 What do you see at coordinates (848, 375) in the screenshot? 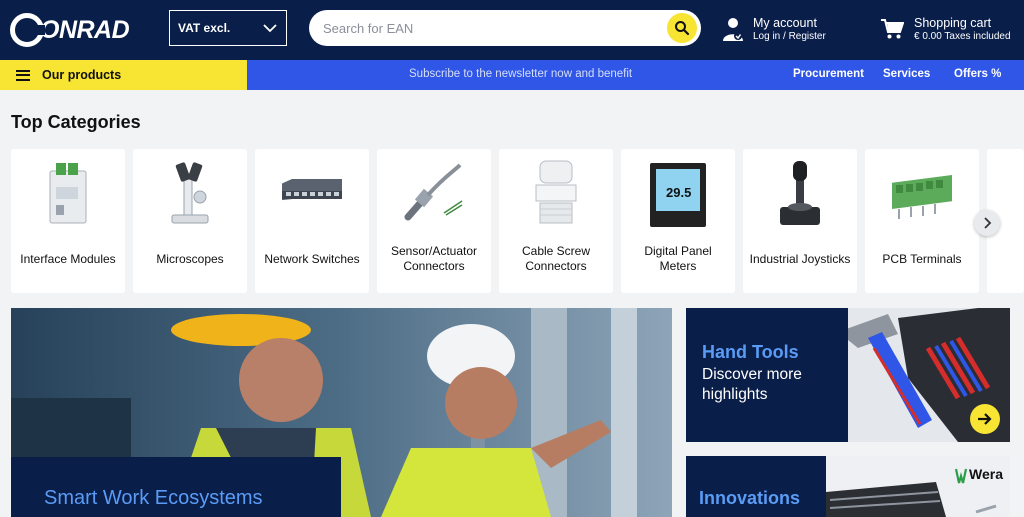
I see `hand-tools-banner: Hand Tools Discover more highlights` at bounding box center [848, 375].